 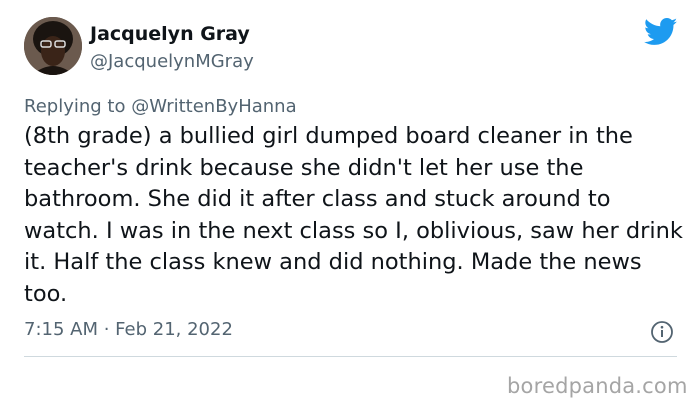 I want to click on author-handle: @JacquelynMGray, so click(x=172, y=61).